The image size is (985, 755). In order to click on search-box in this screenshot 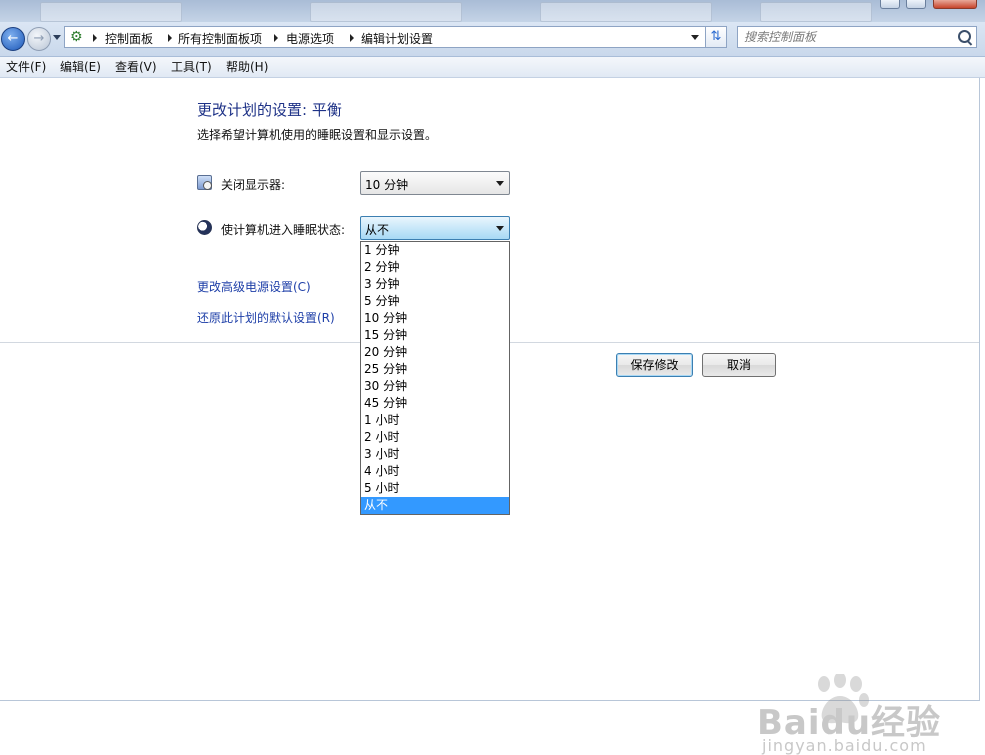, I will do `click(857, 37)`.